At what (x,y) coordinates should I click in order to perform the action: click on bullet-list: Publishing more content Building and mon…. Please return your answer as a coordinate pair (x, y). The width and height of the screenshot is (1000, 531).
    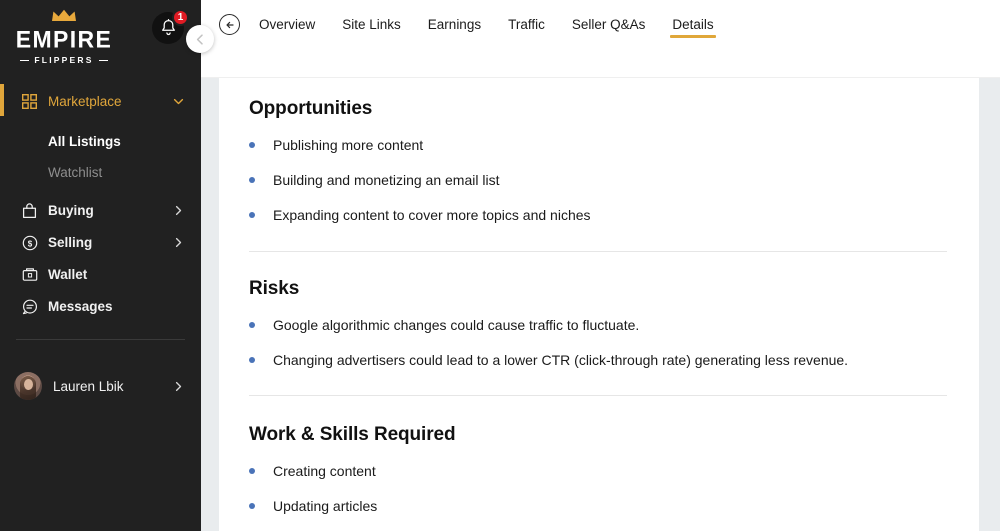
    Looking at the image, I should click on (600, 180).